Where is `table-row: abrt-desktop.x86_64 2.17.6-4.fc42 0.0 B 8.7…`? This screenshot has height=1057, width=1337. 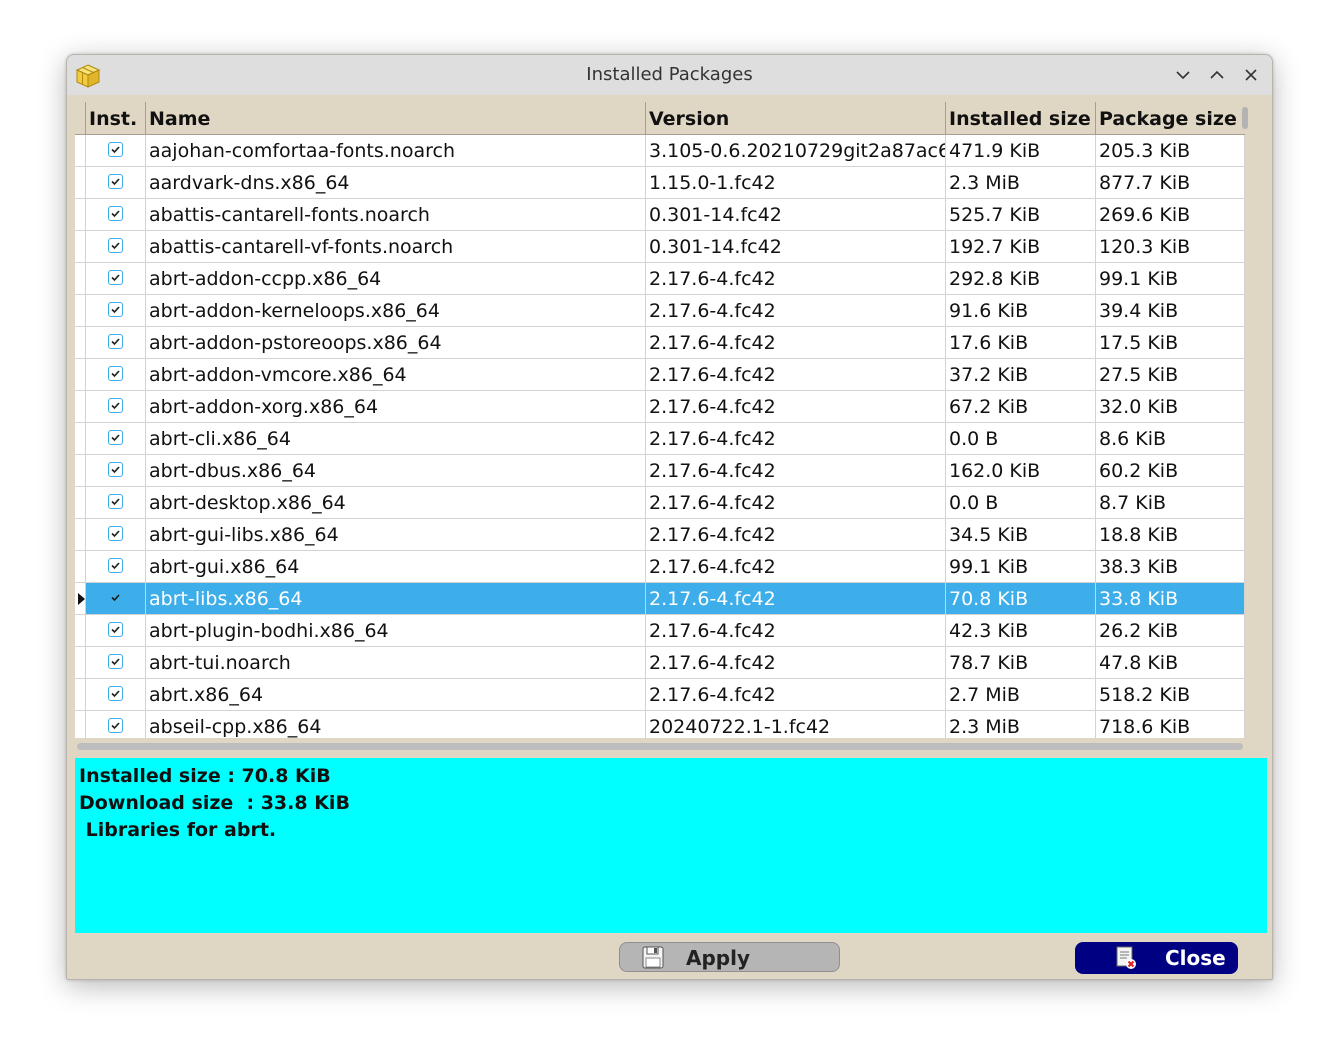
table-row: abrt-desktop.x86_64 2.17.6-4.fc42 0.0 B 8.7… is located at coordinates (660, 503).